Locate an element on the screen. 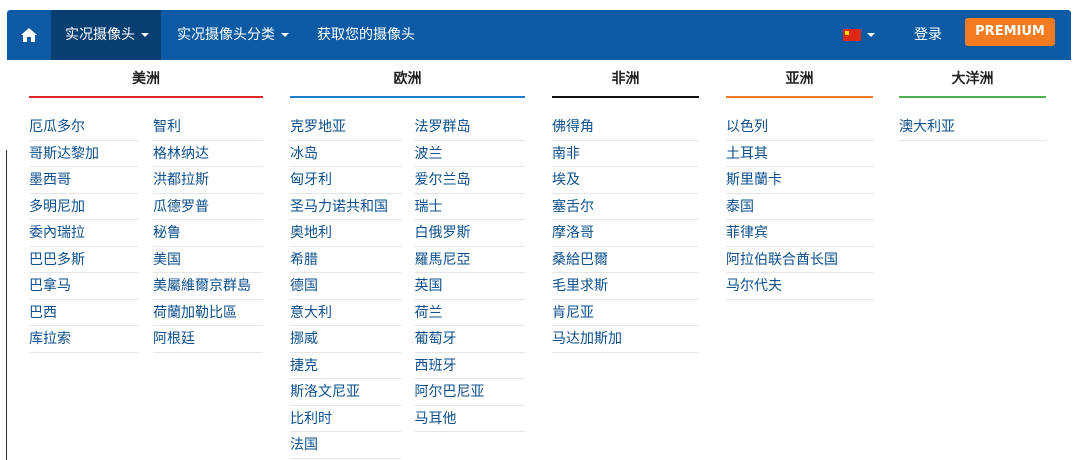 The height and width of the screenshot is (460, 1080). country-link: 希腊 is located at coordinates (345, 260).